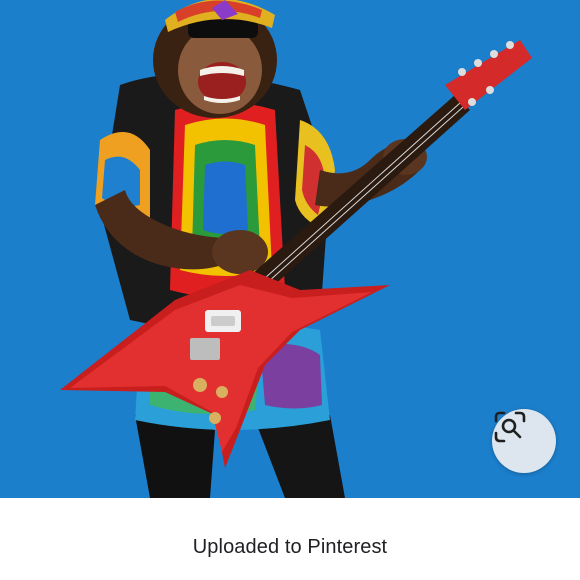  Describe the element at coordinates (510, 427) in the screenshot. I see `visual-search-icon` at that location.